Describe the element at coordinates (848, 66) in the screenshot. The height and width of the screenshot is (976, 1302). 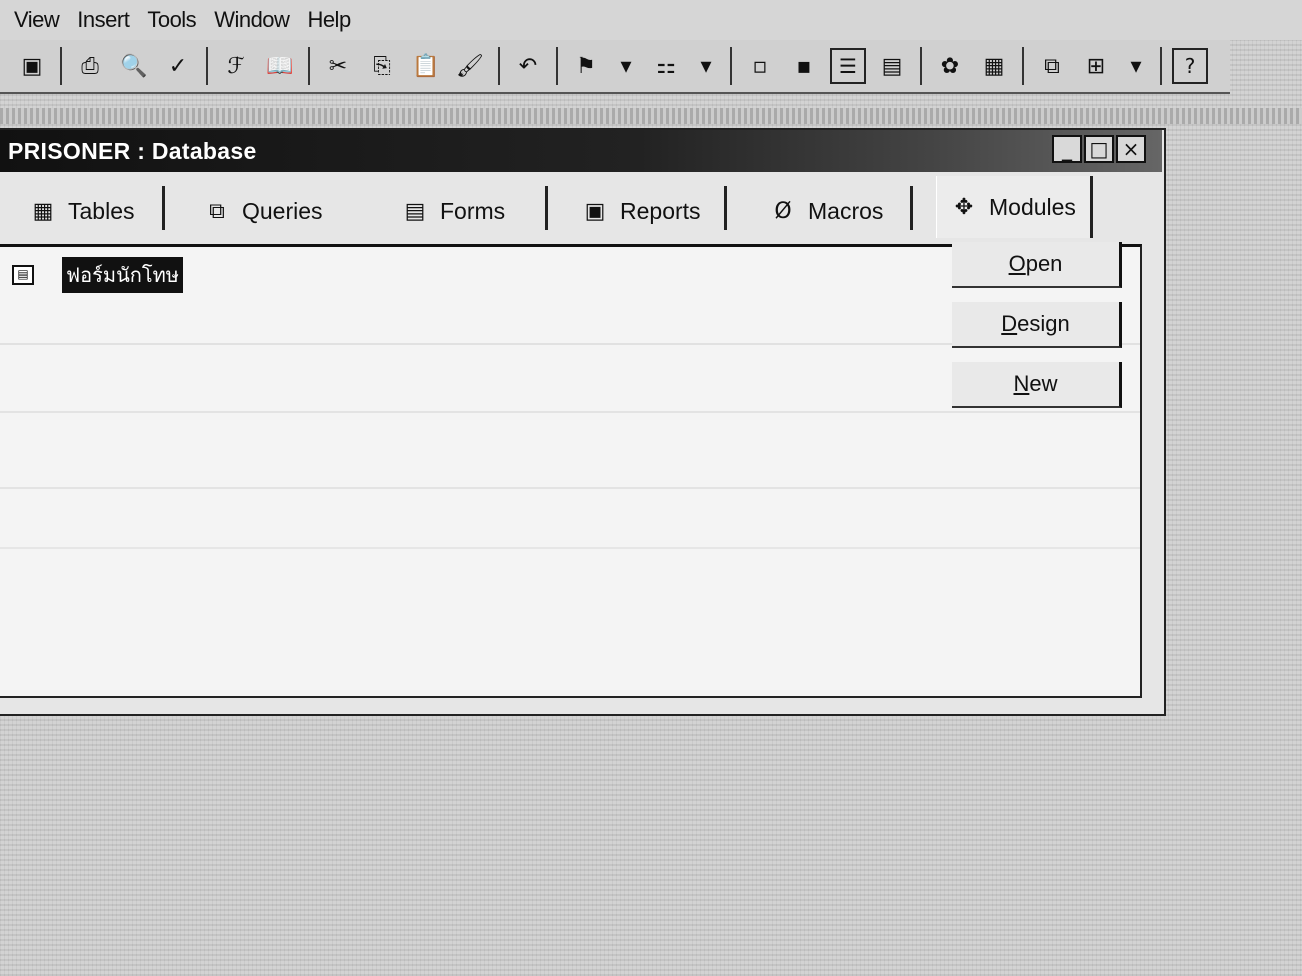
I see `list-view-icon: ☰` at that location.